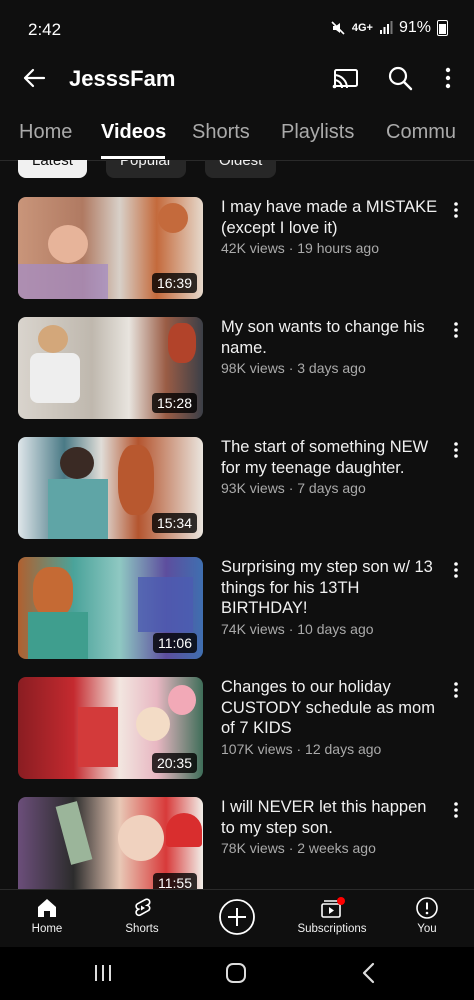 The height and width of the screenshot is (1000, 474). I want to click on channel-tabs: Home Videos Shorts Playlists Commu, so click(237, 134).